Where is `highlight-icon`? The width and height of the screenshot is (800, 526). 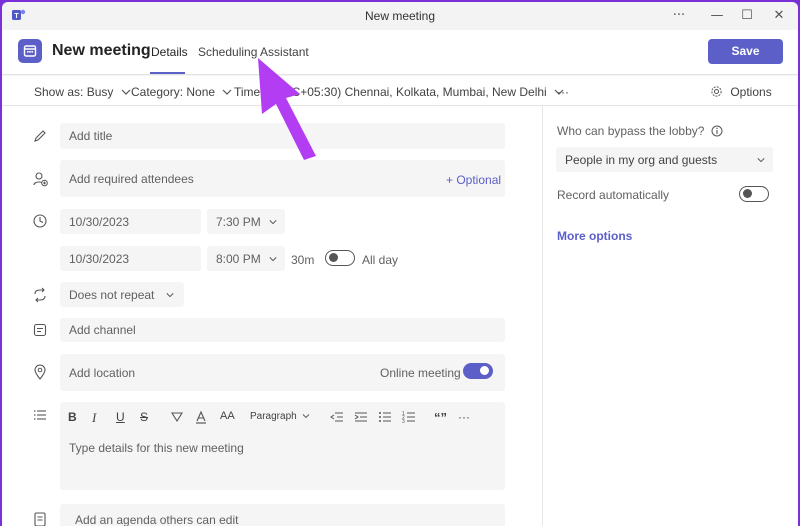
highlight-icon is located at coordinates (177, 417).